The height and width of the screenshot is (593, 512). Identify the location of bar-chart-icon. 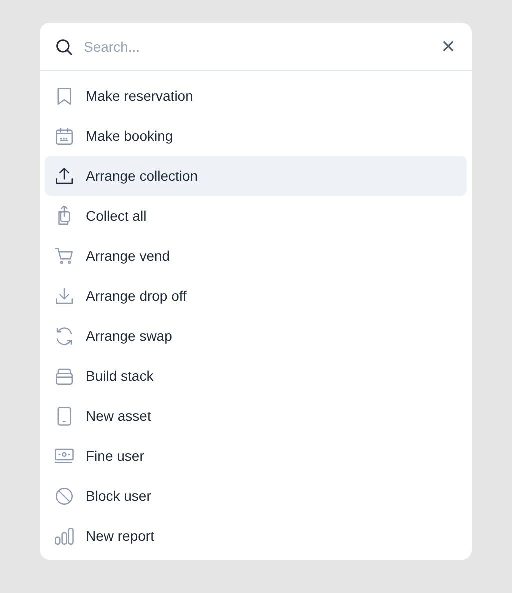
(64, 536).